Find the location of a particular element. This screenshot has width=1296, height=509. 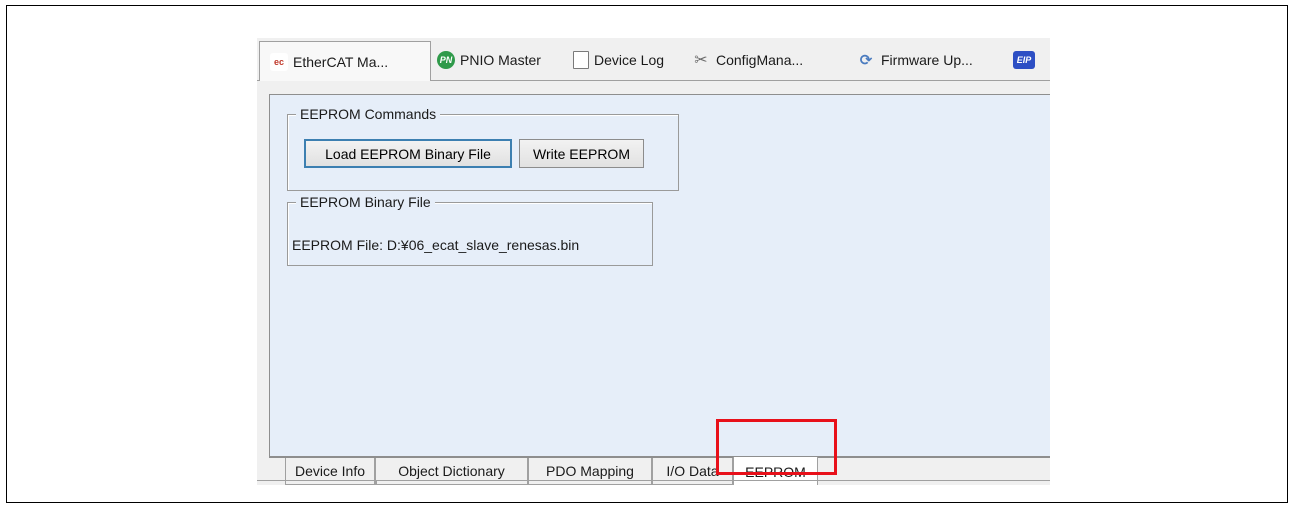

firmware-update-icon: ⟳ is located at coordinates (866, 60).